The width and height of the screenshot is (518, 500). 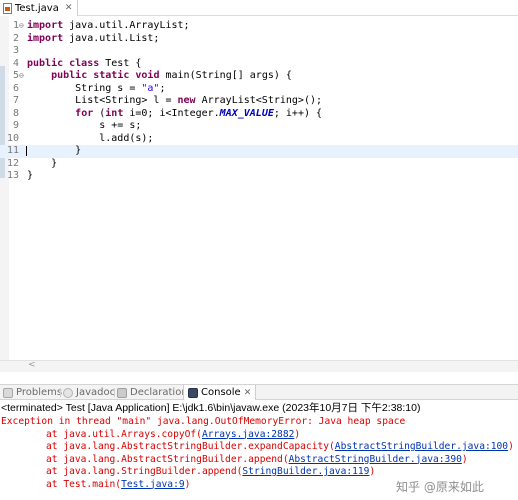 I want to click on tab-console: Console ✕, so click(x=220, y=392).